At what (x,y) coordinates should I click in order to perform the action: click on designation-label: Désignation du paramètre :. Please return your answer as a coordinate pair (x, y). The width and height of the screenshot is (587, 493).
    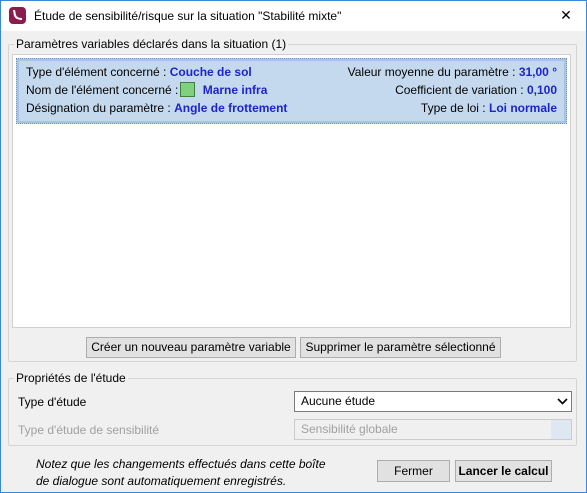
    Looking at the image, I should click on (98, 108).